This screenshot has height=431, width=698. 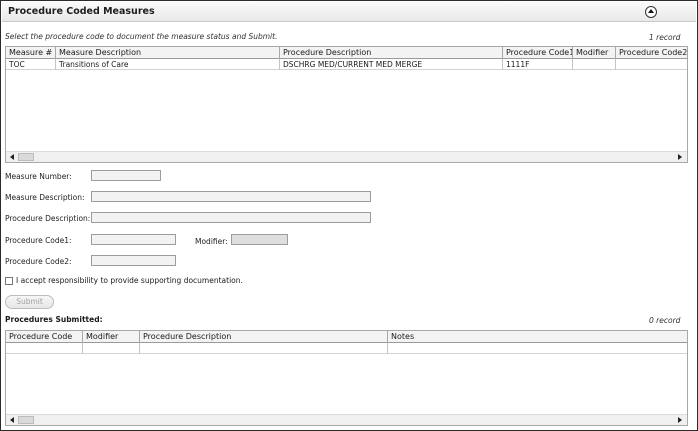 What do you see at coordinates (346, 156) in the screenshot?
I see `measures-horizontal-scrollbar` at bounding box center [346, 156].